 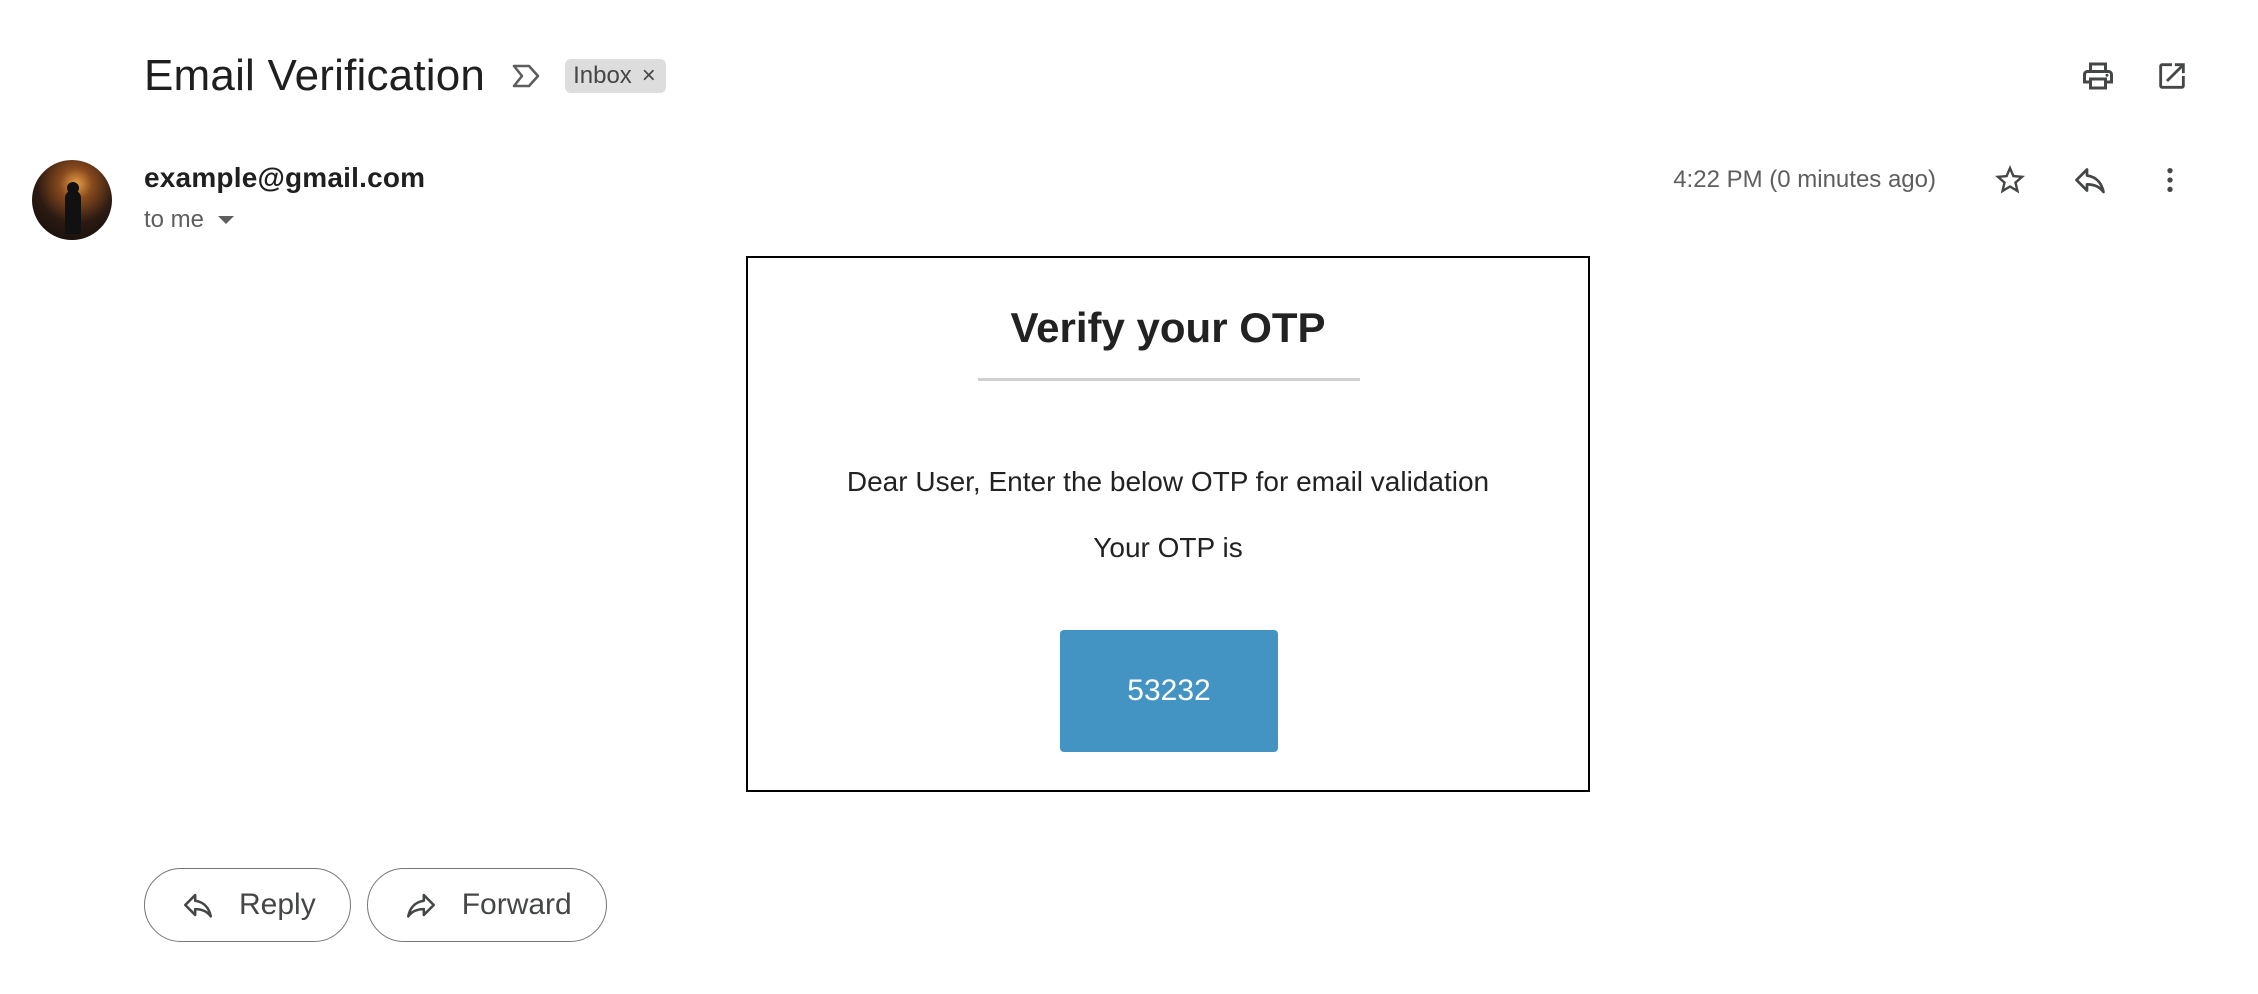 What do you see at coordinates (1168, 547) in the screenshot?
I see `otp-label: Your OTP is` at bounding box center [1168, 547].